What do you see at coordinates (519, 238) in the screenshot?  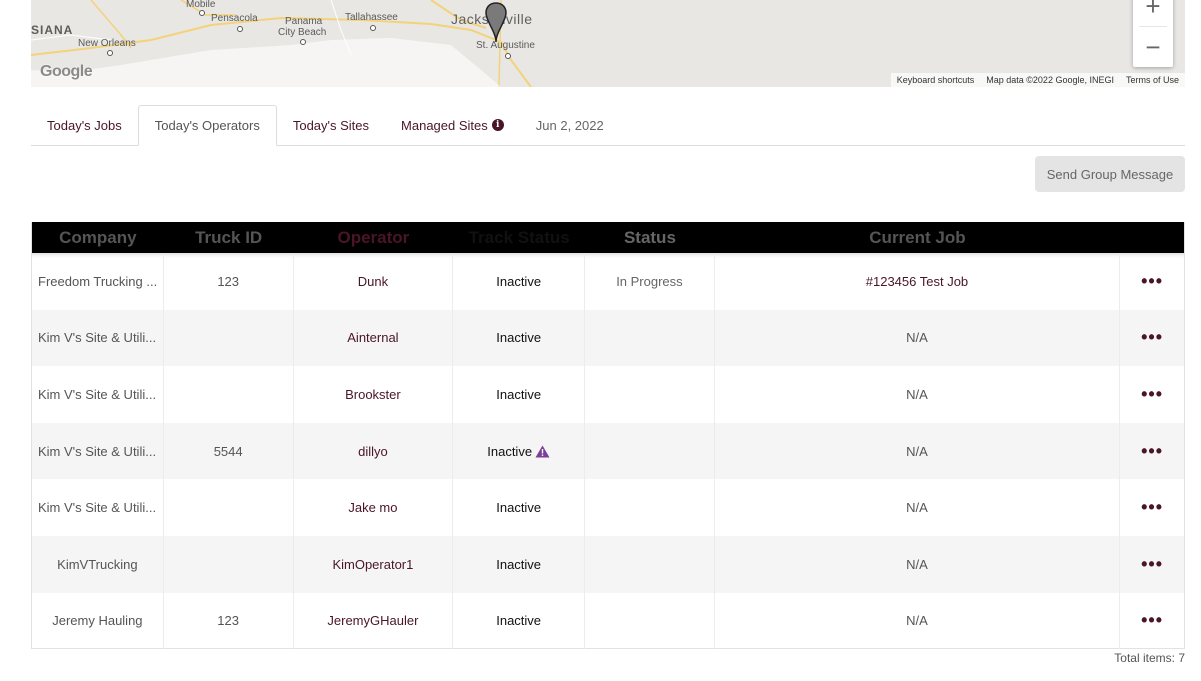 I see `header-track-status: Track Status` at bounding box center [519, 238].